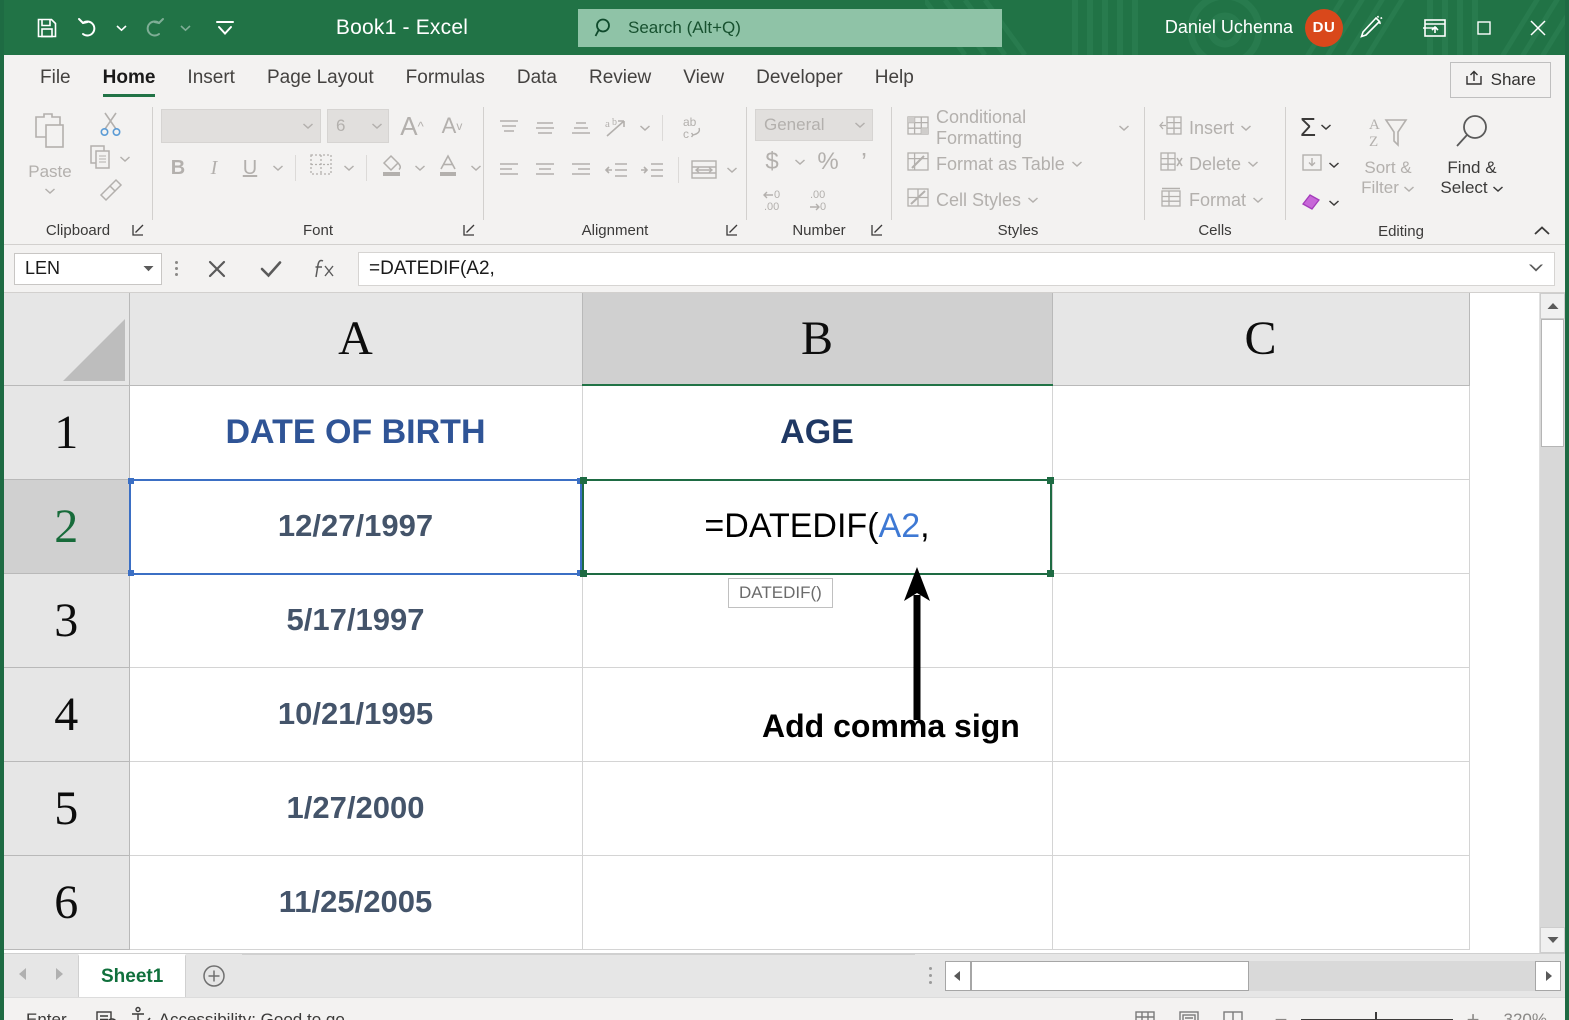  What do you see at coordinates (732, 230) in the screenshot?
I see `alignment-dialog-launcher-icon` at bounding box center [732, 230].